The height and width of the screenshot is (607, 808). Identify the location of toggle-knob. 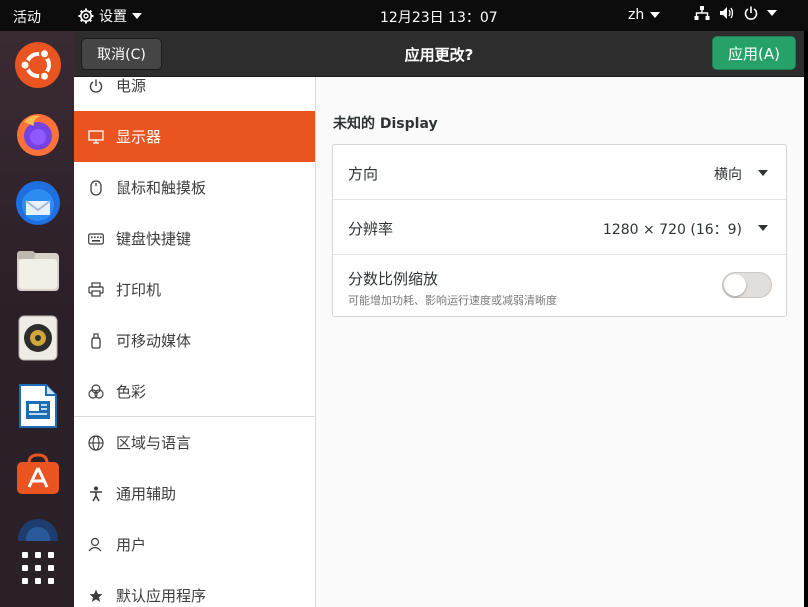
(735, 285).